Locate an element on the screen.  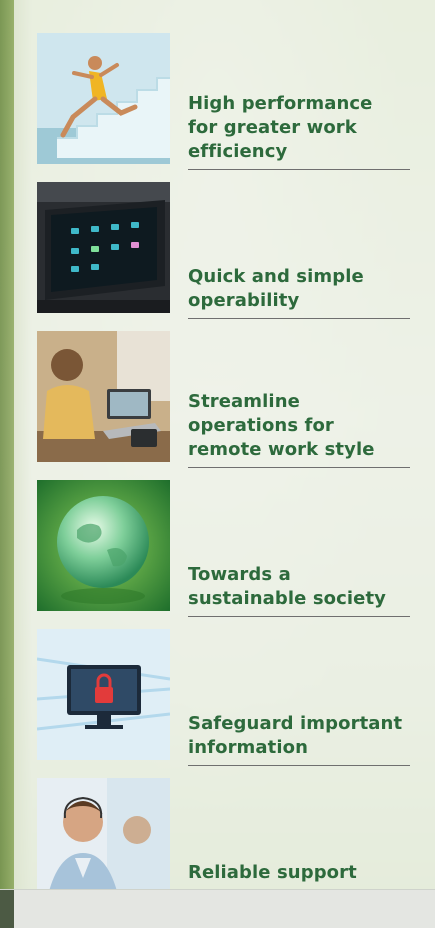
caption-line: Safeguard important is located at coordinates (295, 723).